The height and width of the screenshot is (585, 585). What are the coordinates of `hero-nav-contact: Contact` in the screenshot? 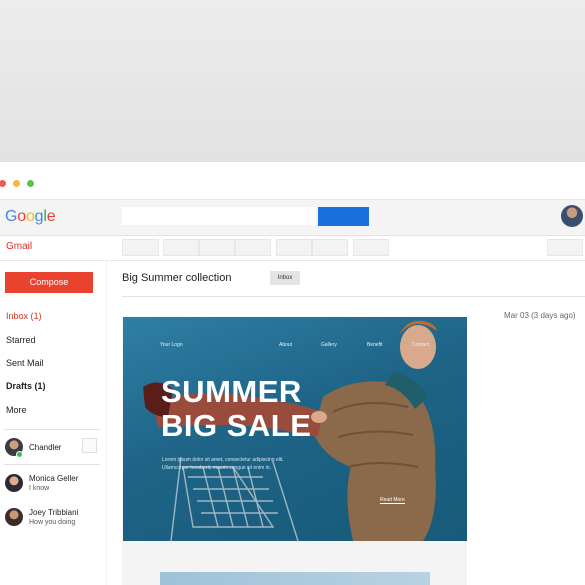 It's located at (420, 345).